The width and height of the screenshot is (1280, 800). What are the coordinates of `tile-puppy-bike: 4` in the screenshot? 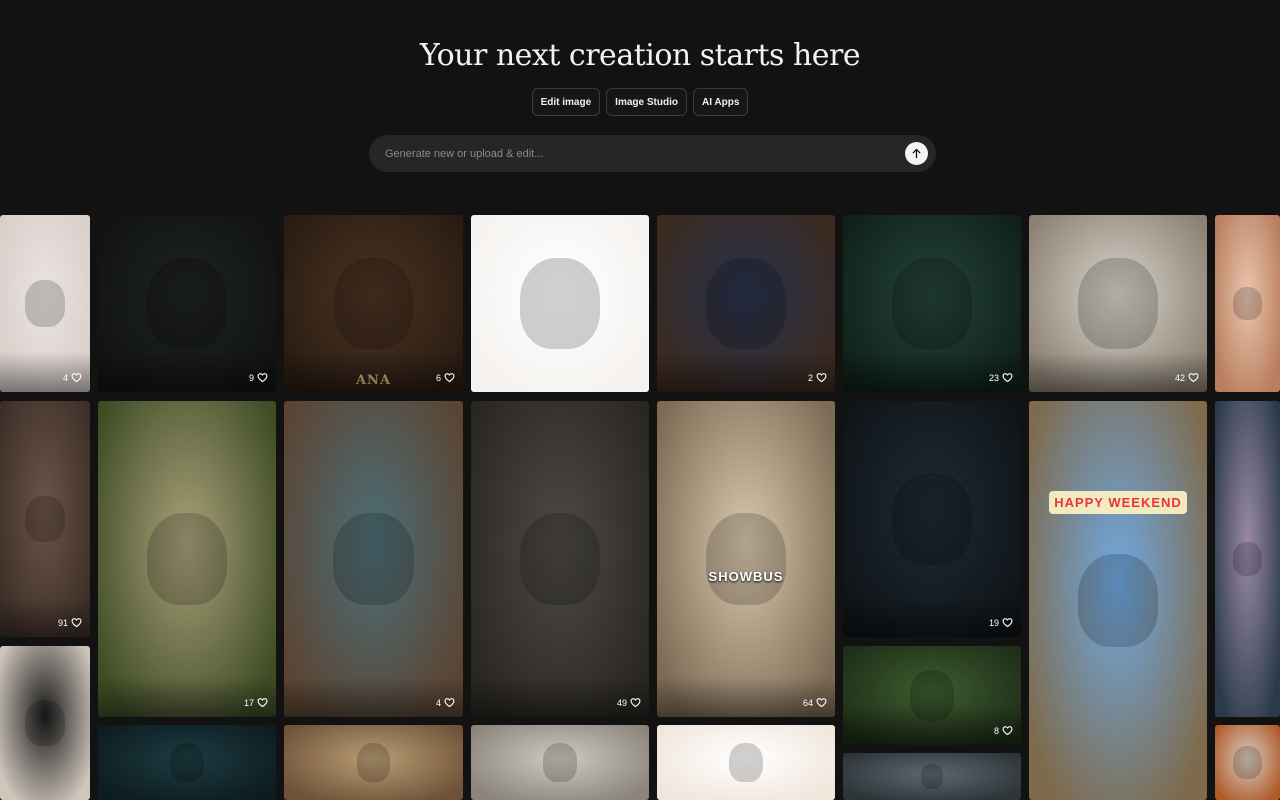 It's located at (373, 559).